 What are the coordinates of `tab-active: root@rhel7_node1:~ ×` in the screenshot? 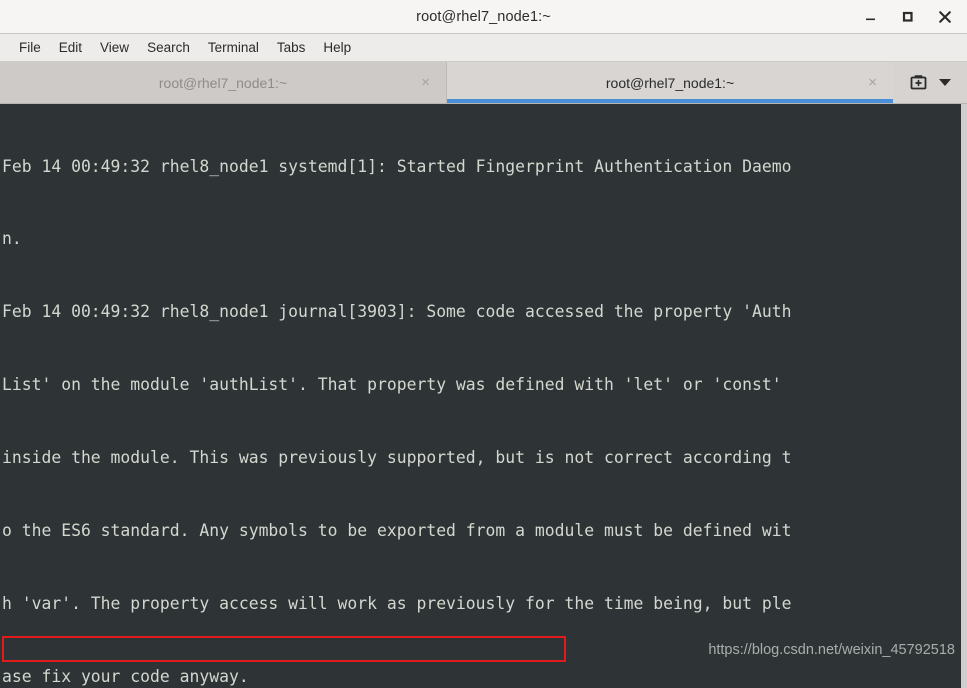 It's located at (670, 82).